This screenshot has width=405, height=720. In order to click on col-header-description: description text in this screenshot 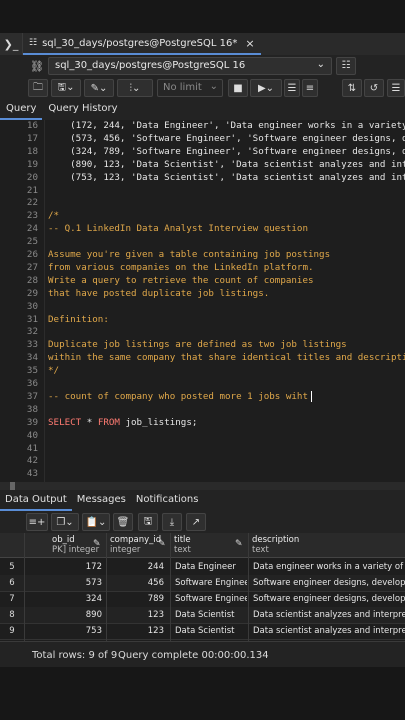, I will do `click(275, 545)`.